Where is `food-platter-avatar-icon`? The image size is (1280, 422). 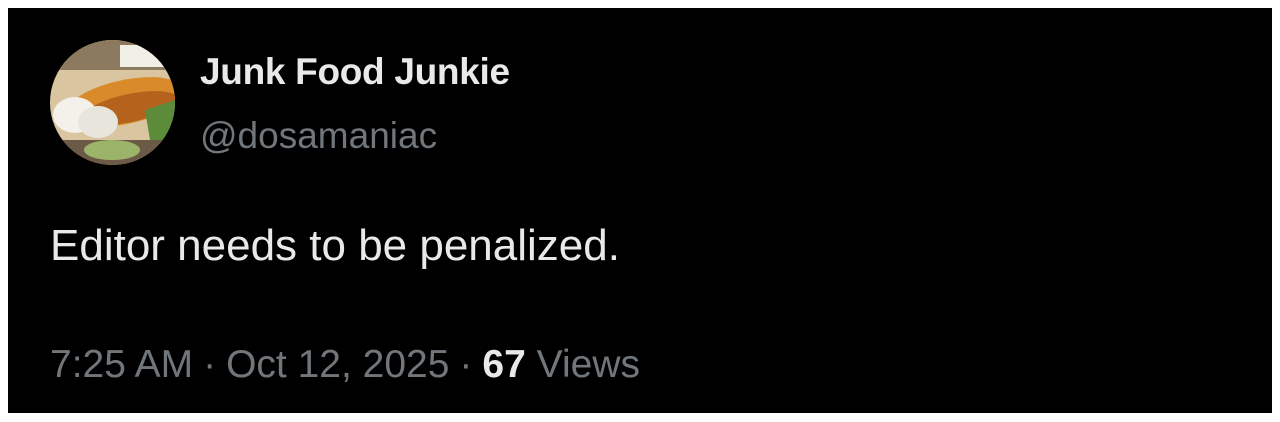
food-platter-avatar-icon is located at coordinates (112, 102).